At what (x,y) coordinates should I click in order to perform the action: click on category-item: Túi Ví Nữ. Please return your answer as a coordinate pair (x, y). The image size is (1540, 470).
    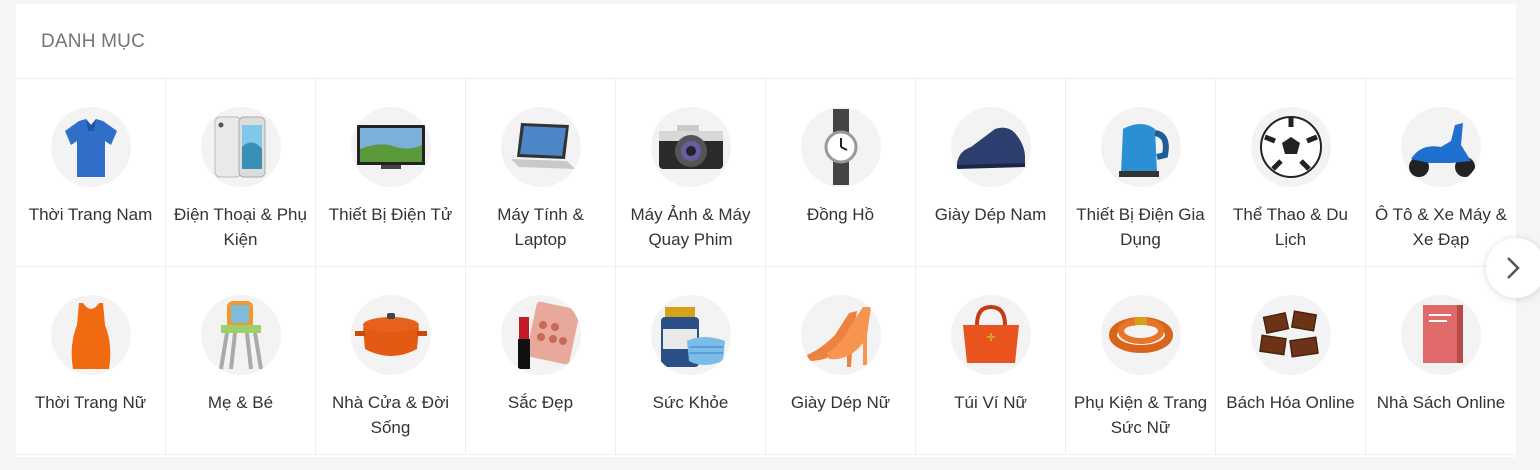
    Looking at the image, I should click on (991, 361).